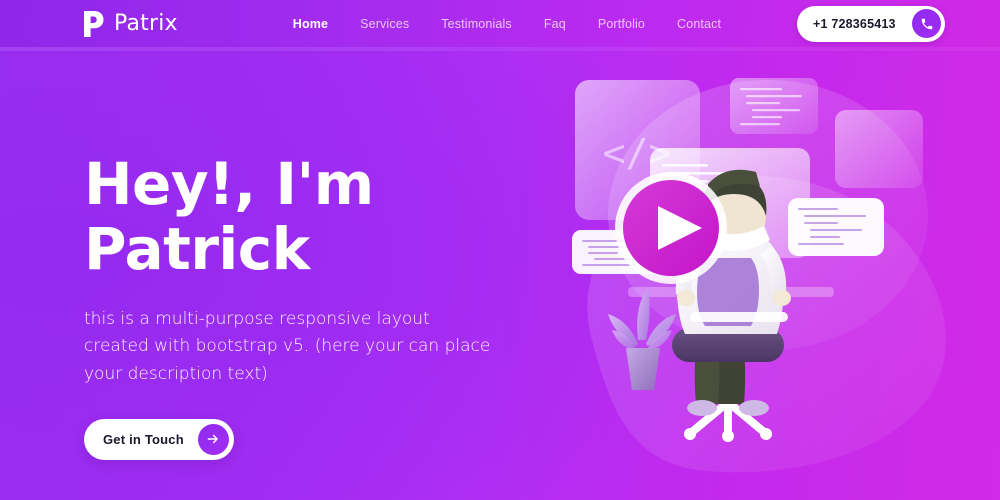 The height and width of the screenshot is (500, 1000). What do you see at coordinates (197, 248) in the screenshot?
I see `hero-title-line2: Patrick` at bounding box center [197, 248].